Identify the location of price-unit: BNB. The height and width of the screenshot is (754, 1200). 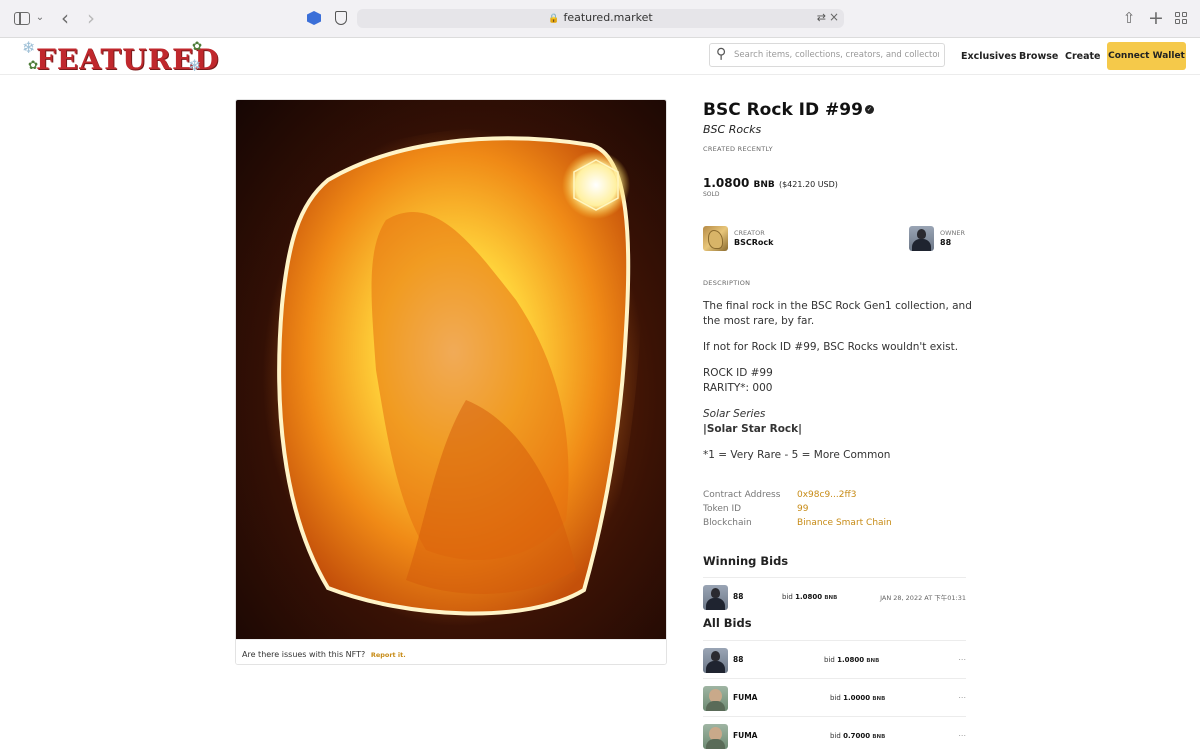
(764, 185).